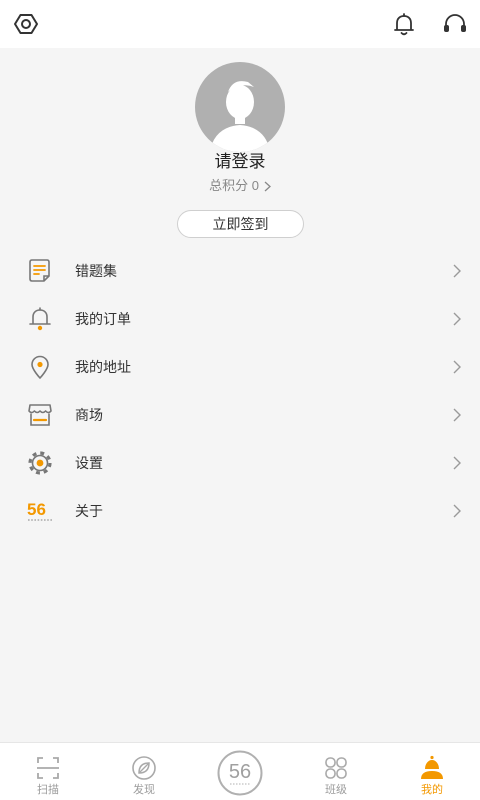  I want to click on menu-item-label: 关于, so click(89, 511).